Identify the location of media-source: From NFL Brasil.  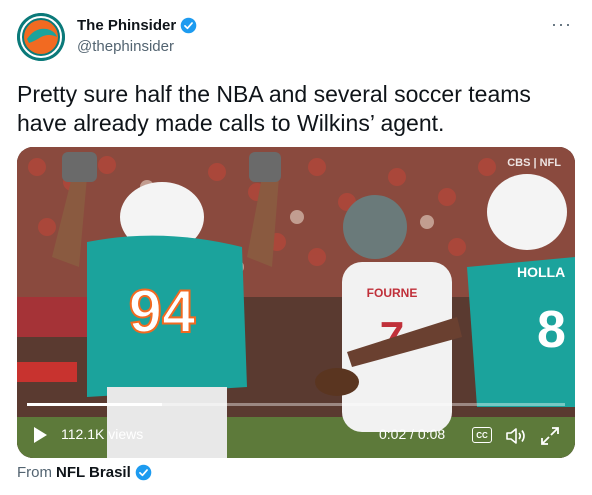
(84, 472).